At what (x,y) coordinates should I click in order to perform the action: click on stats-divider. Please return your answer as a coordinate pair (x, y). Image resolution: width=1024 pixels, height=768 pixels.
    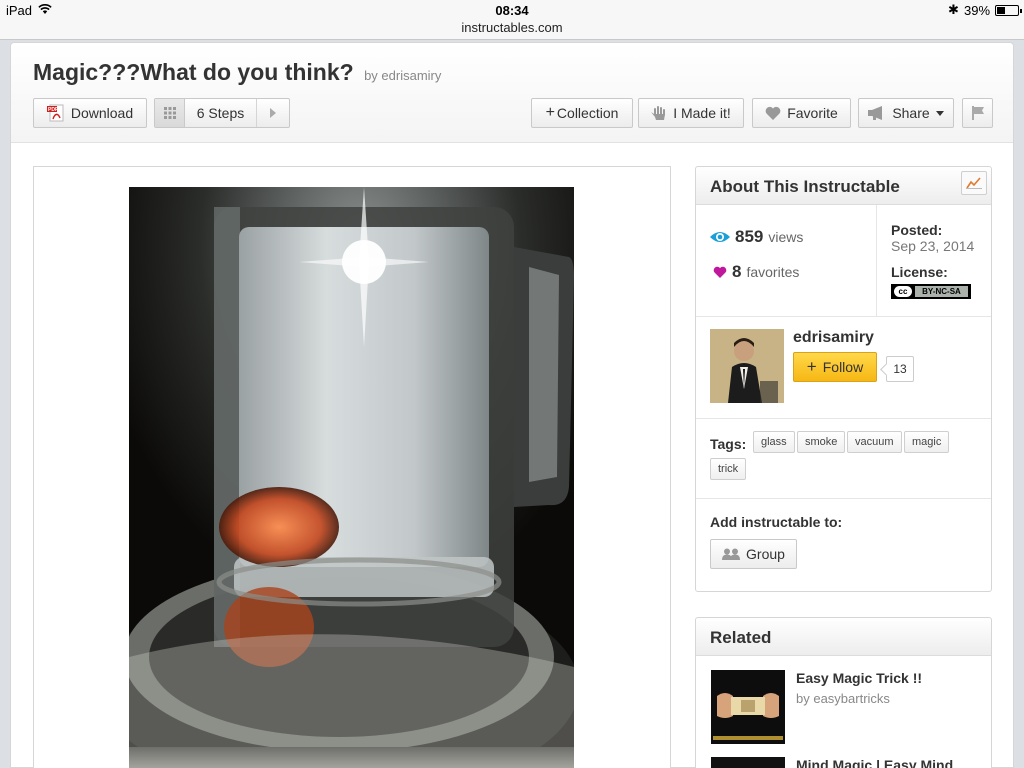
    Looking at the image, I should click on (876, 261).